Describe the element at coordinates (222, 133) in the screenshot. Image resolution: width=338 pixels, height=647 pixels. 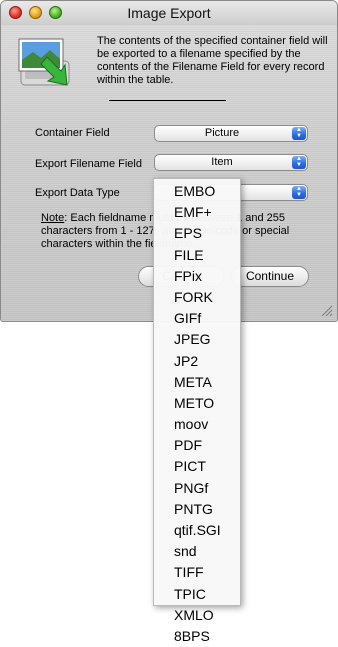
I see `container-field-value: Picture` at that location.